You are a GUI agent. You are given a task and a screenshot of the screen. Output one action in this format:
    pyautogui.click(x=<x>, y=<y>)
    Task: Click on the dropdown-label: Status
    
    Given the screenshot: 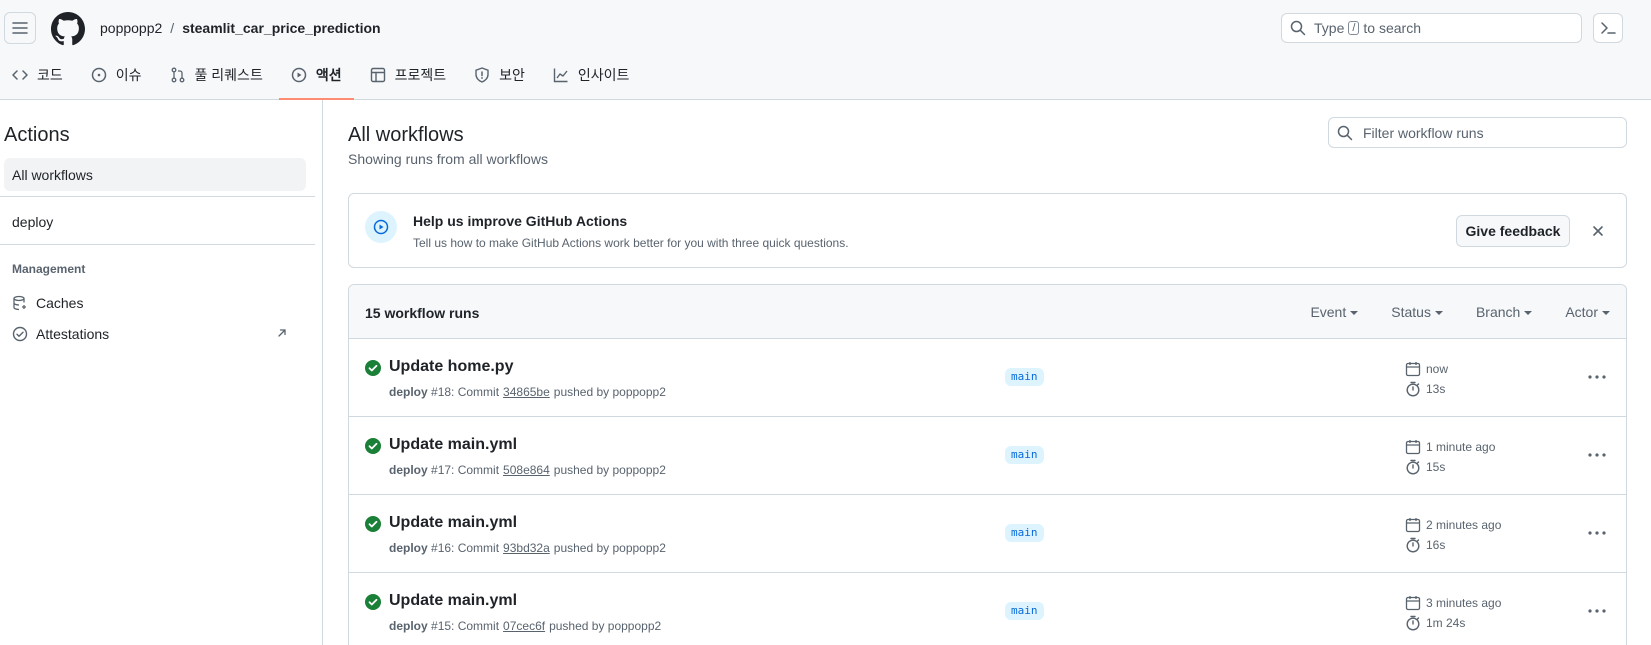 What is the action you would take?
    pyautogui.click(x=1411, y=312)
    